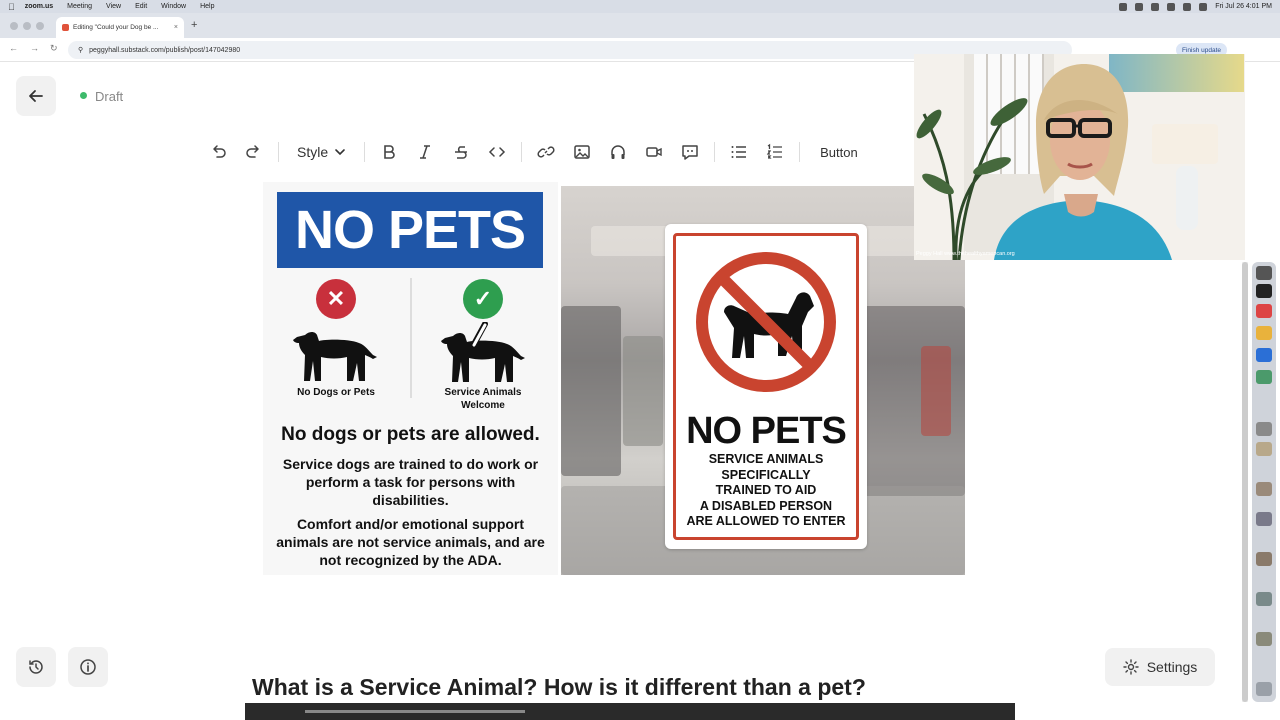 The image size is (1280, 720). I want to click on bold-button, so click(389, 152).